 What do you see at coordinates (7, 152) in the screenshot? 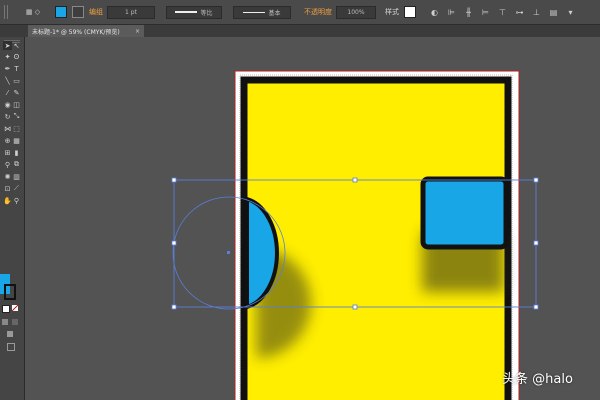
I see `mesh-tool-icon: ⊞` at bounding box center [7, 152].